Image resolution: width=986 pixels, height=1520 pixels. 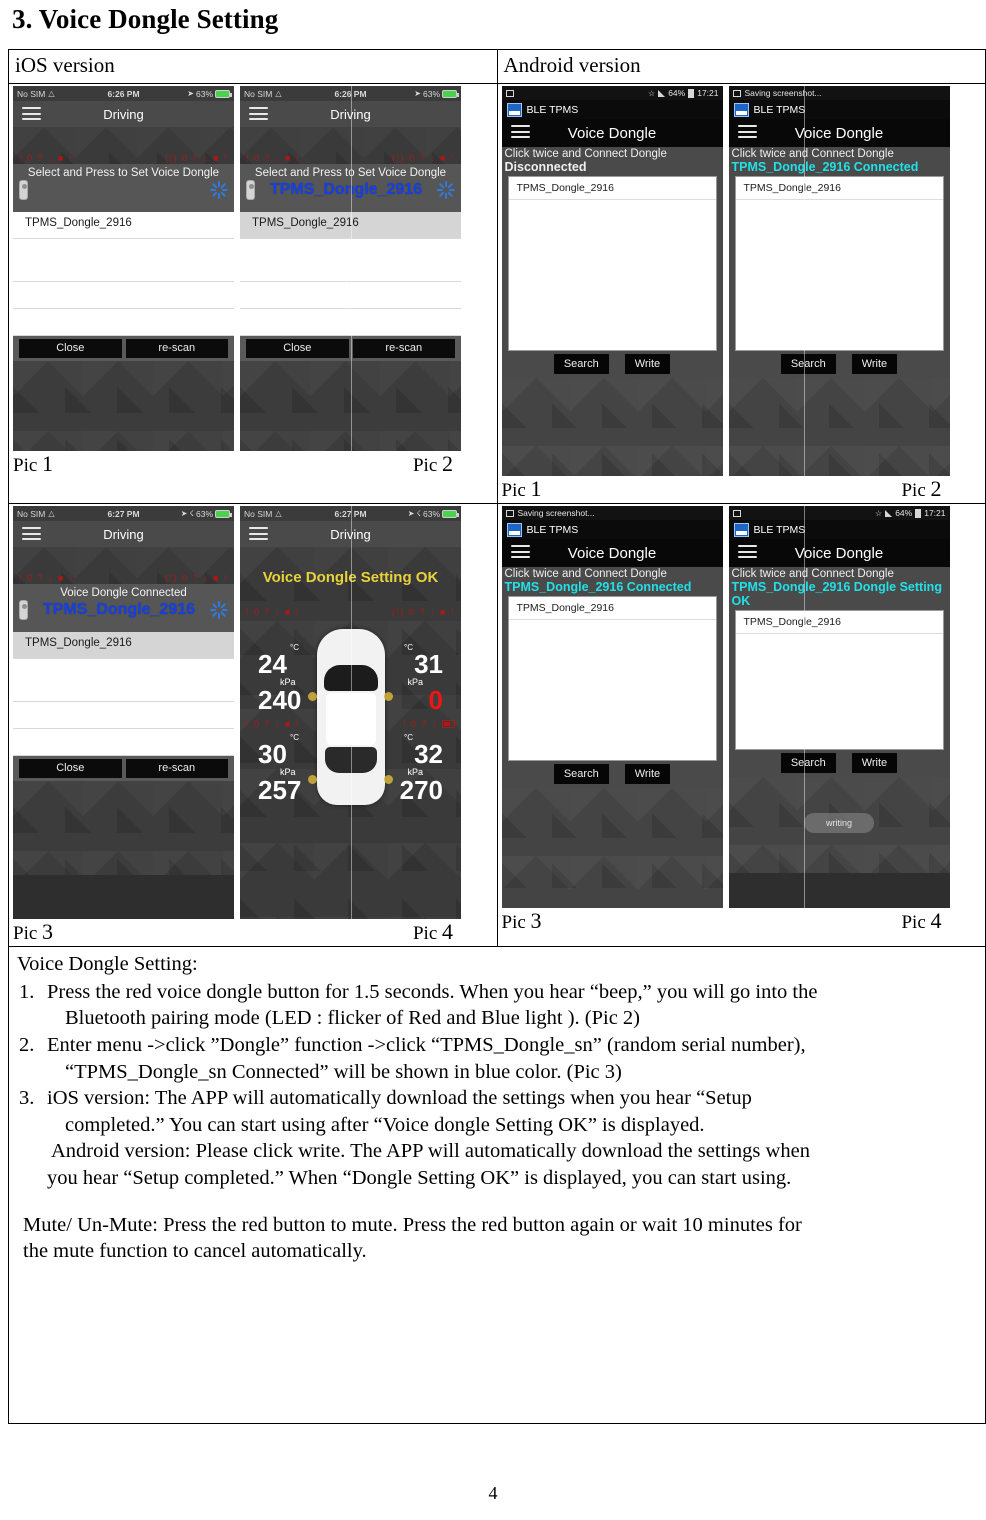 What do you see at coordinates (889, 513) in the screenshot?
I see `signal-icon` at bounding box center [889, 513].